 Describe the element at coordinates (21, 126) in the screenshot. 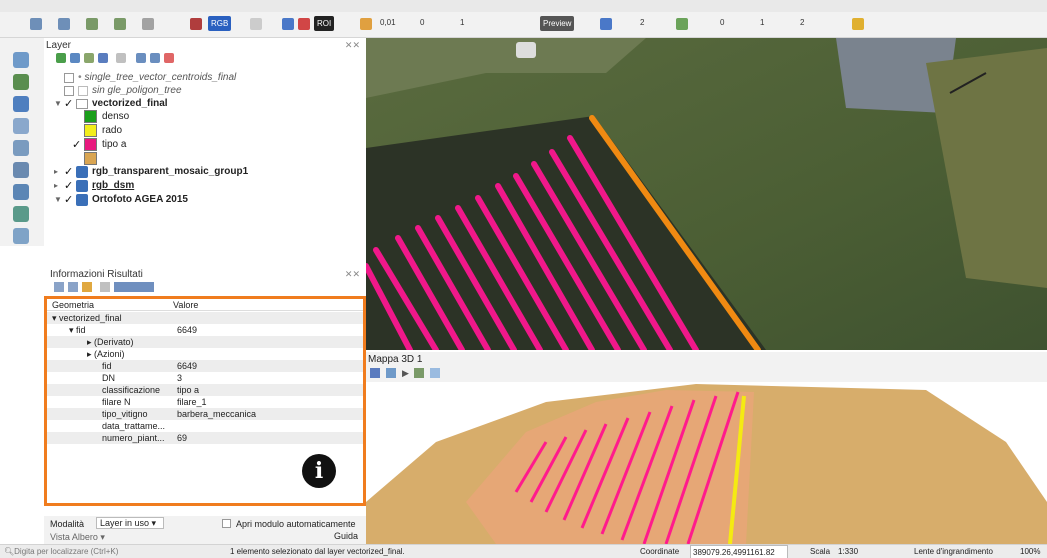

I see `add-text-icon` at that location.